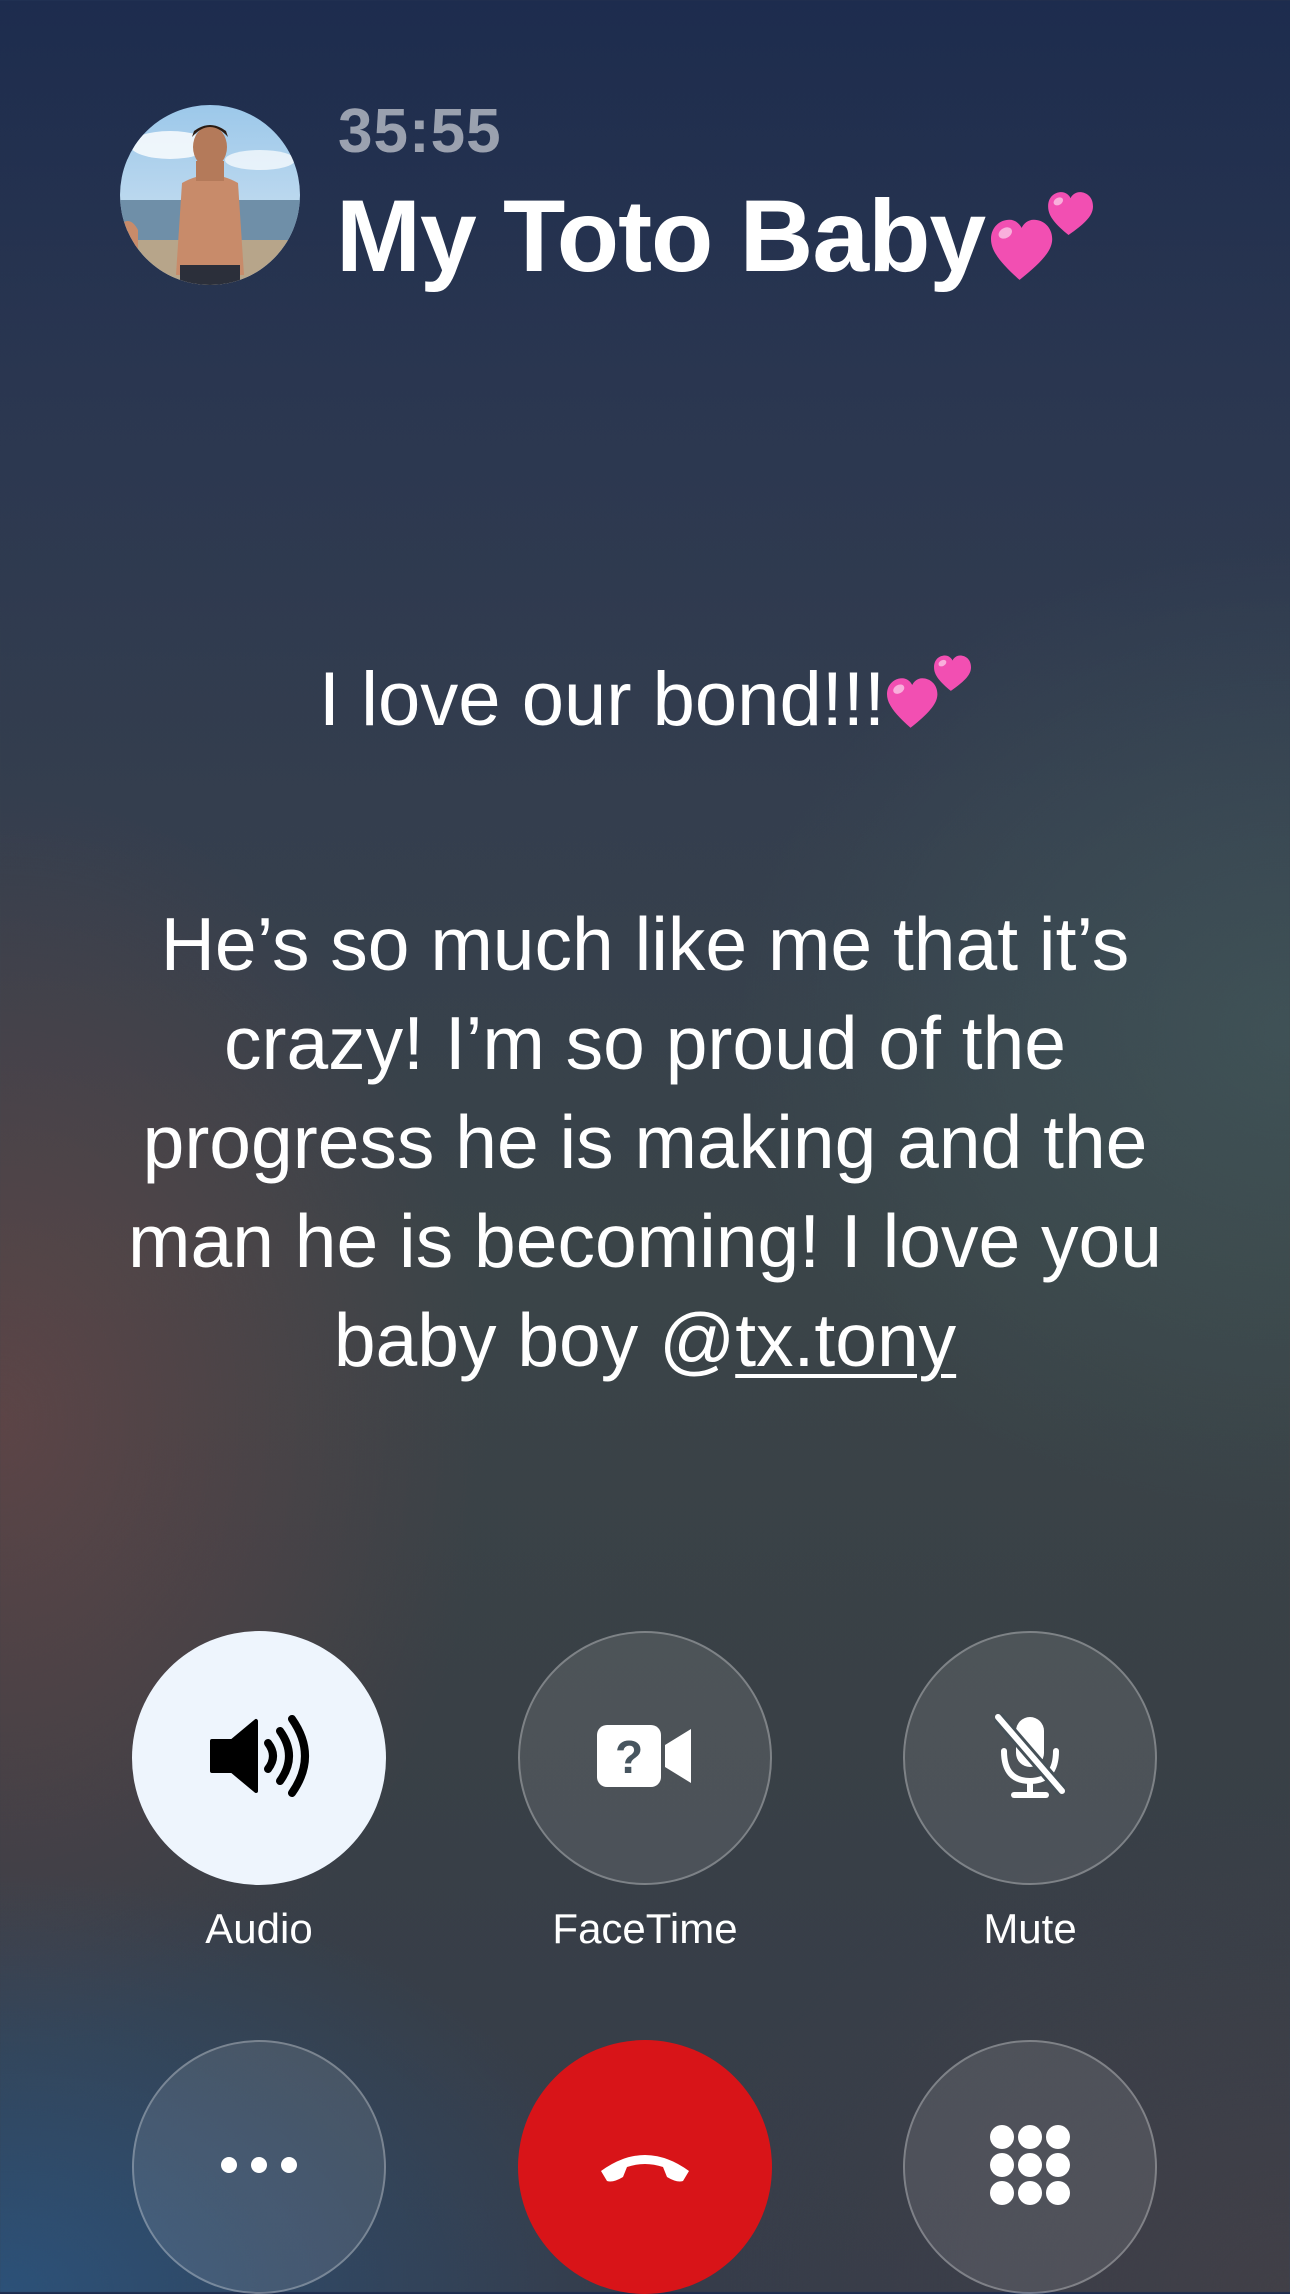 This screenshot has width=1290, height=2294. I want to click on contact-header: My Toto Baby, so click(715, 236).